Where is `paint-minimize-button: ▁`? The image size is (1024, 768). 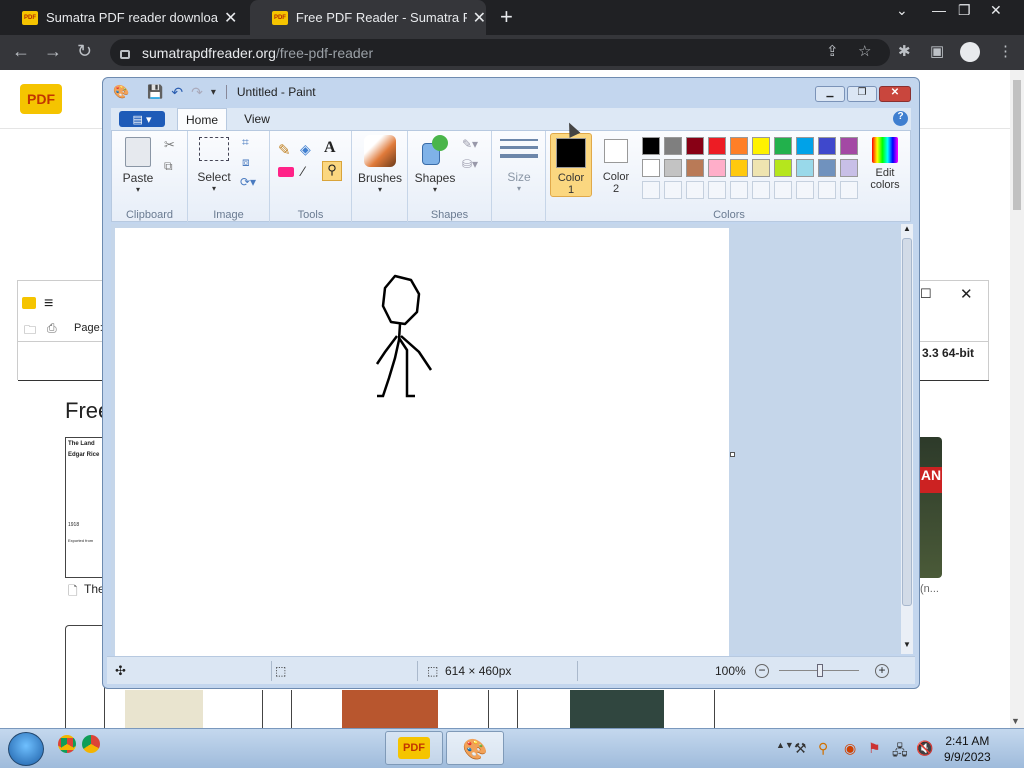
paint-minimize-button: ▁ is located at coordinates (830, 94).